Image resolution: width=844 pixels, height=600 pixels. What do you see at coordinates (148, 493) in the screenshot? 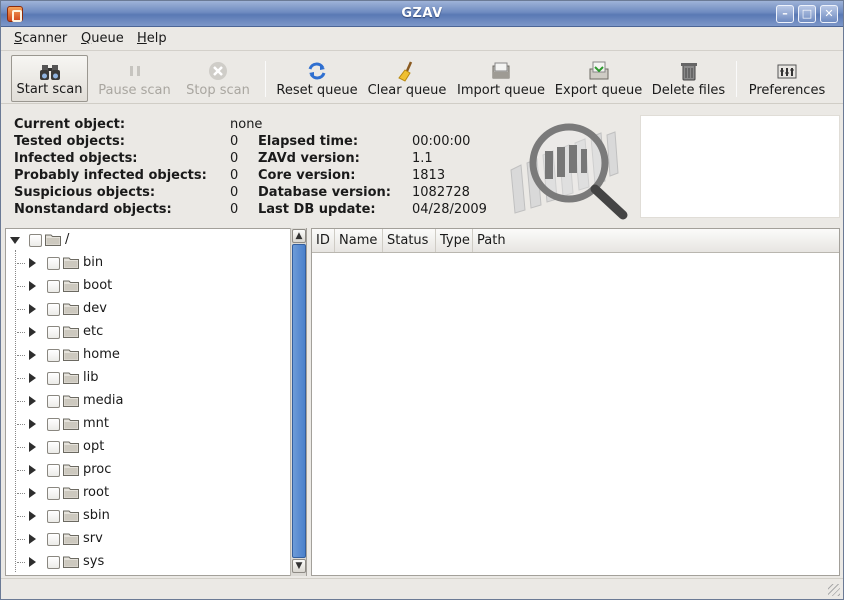
I see `tree-item: root` at bounding box center [148, 493].